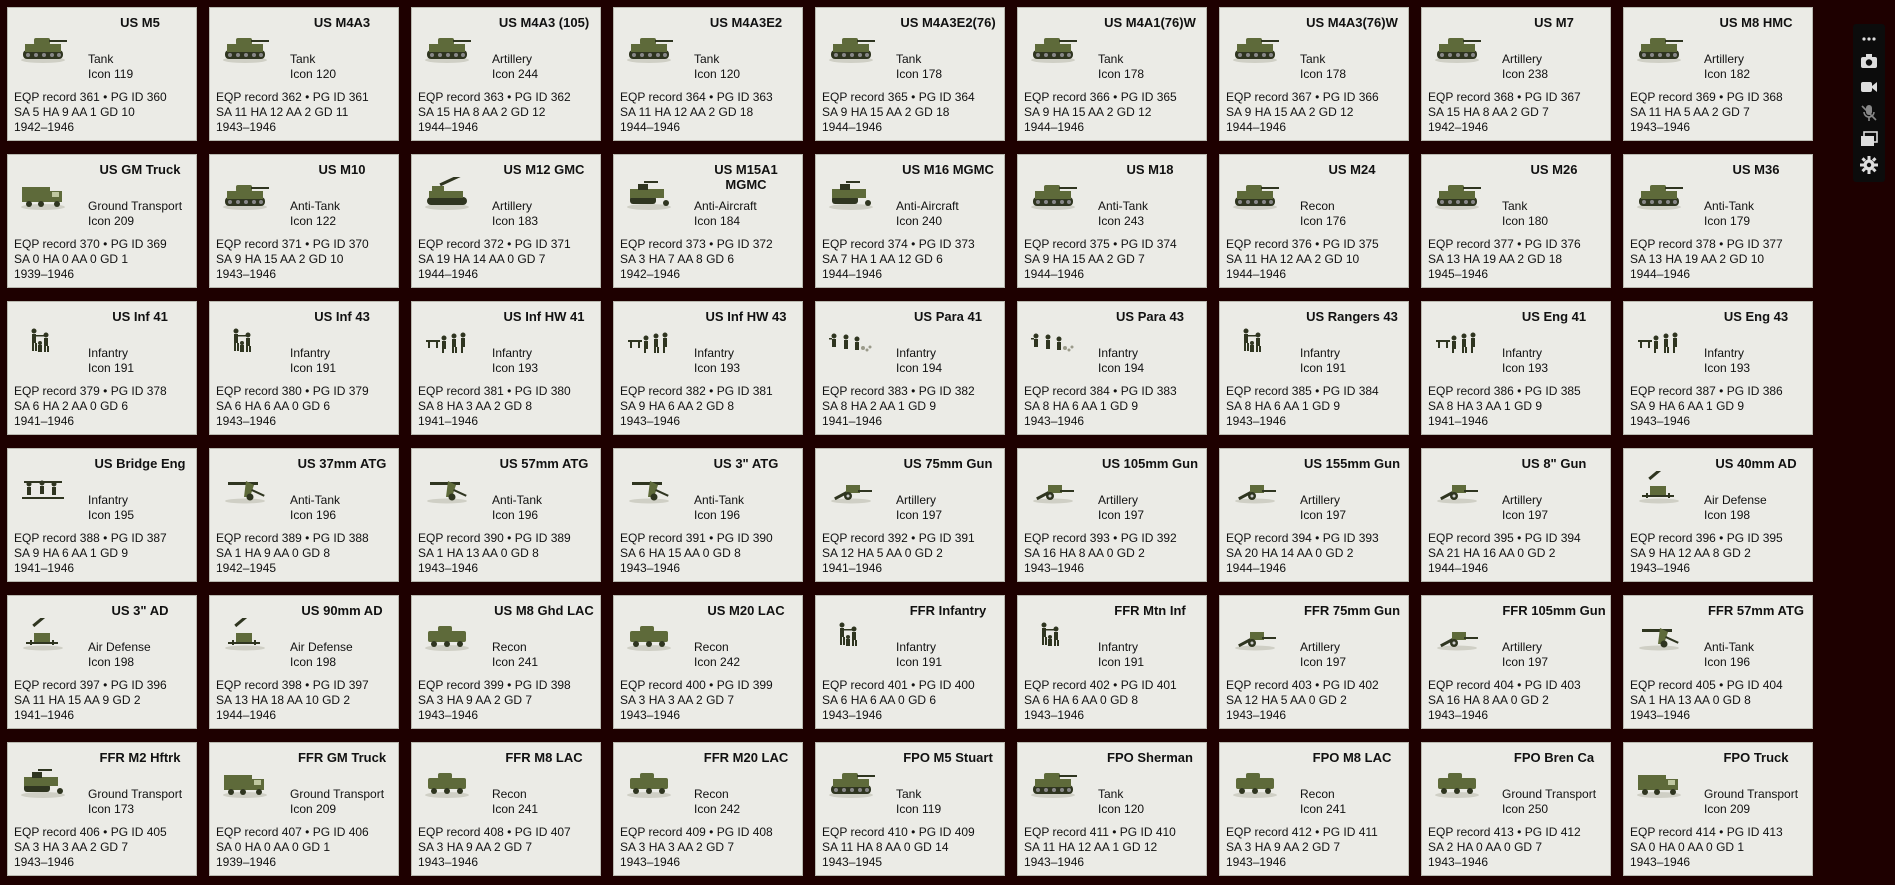 This screenshot has width=1895, height=885. Describe the element at coordinates (292, 832) in the screenshot. I see `unit-record: EQP record 407 • PG ID 406` at that location.